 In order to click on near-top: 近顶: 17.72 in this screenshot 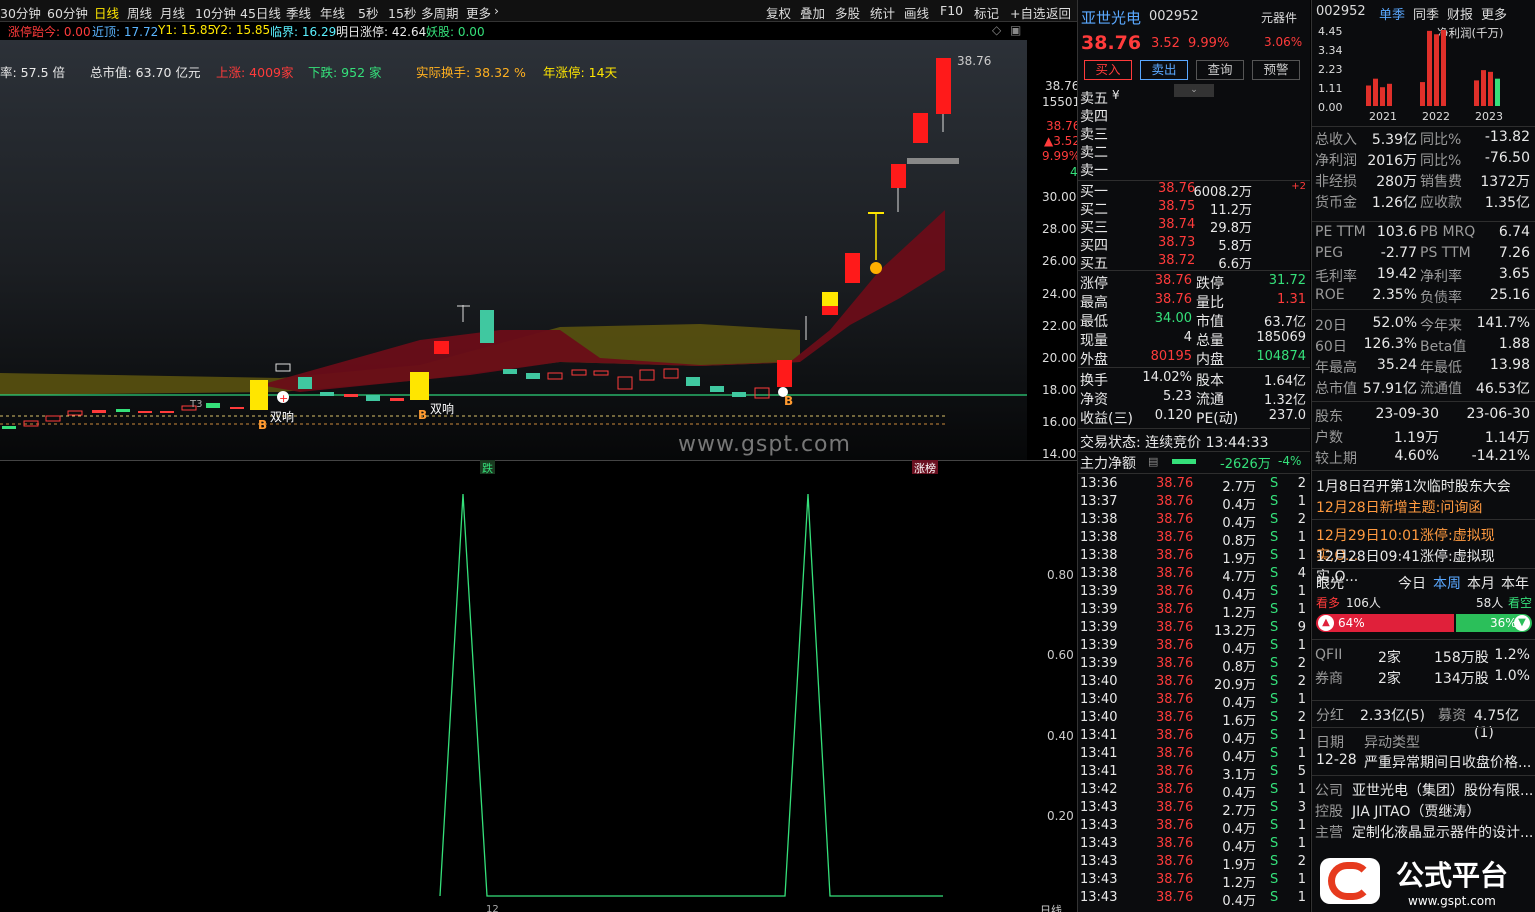, I will do `click(125, 32)`.